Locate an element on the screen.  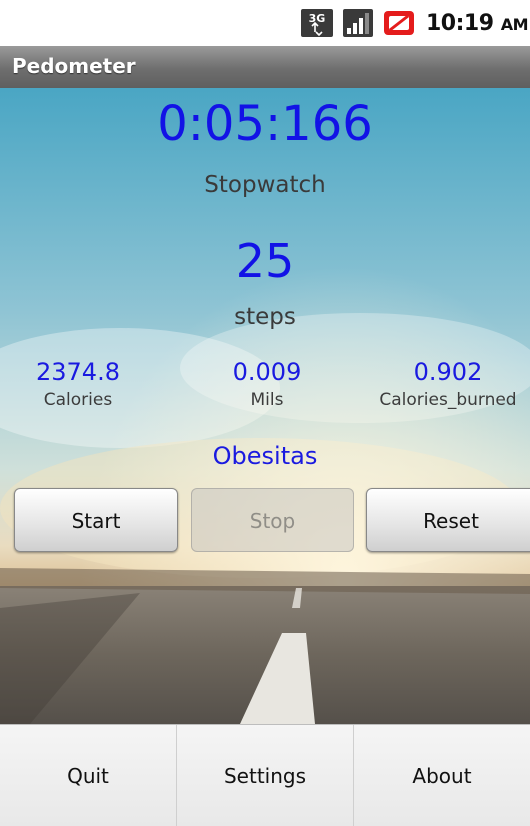
stopwatch-label: Stopwatch is located at coordinates (265, 185).